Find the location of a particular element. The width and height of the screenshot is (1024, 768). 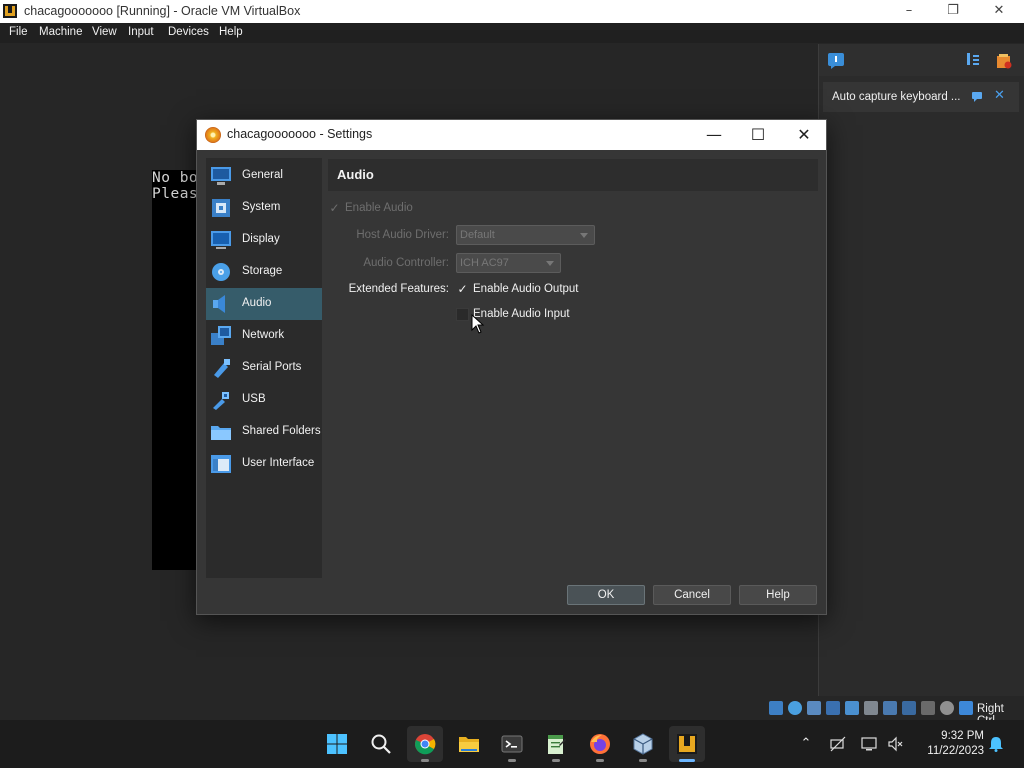

start-button is located at coordinates (337, 744).